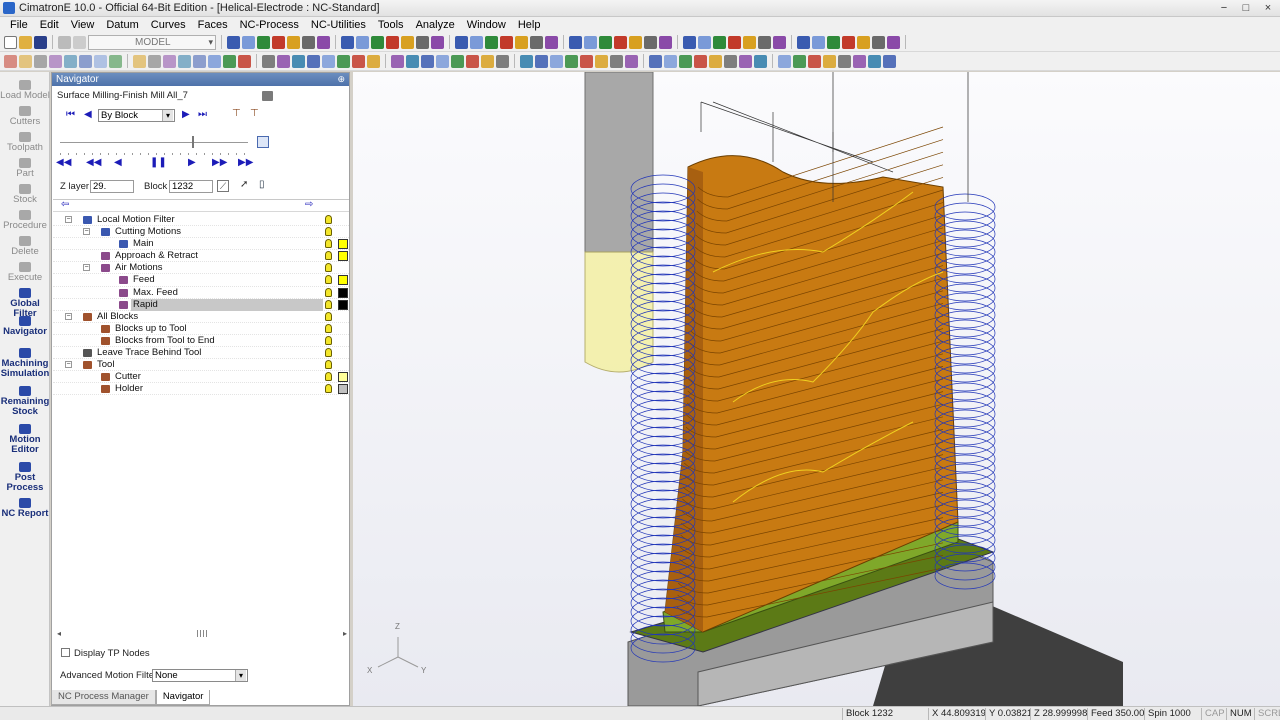  Describe the element at coordinates (192, 162) in the screenshot. I see `step-forward-icon: ▶` at that location.